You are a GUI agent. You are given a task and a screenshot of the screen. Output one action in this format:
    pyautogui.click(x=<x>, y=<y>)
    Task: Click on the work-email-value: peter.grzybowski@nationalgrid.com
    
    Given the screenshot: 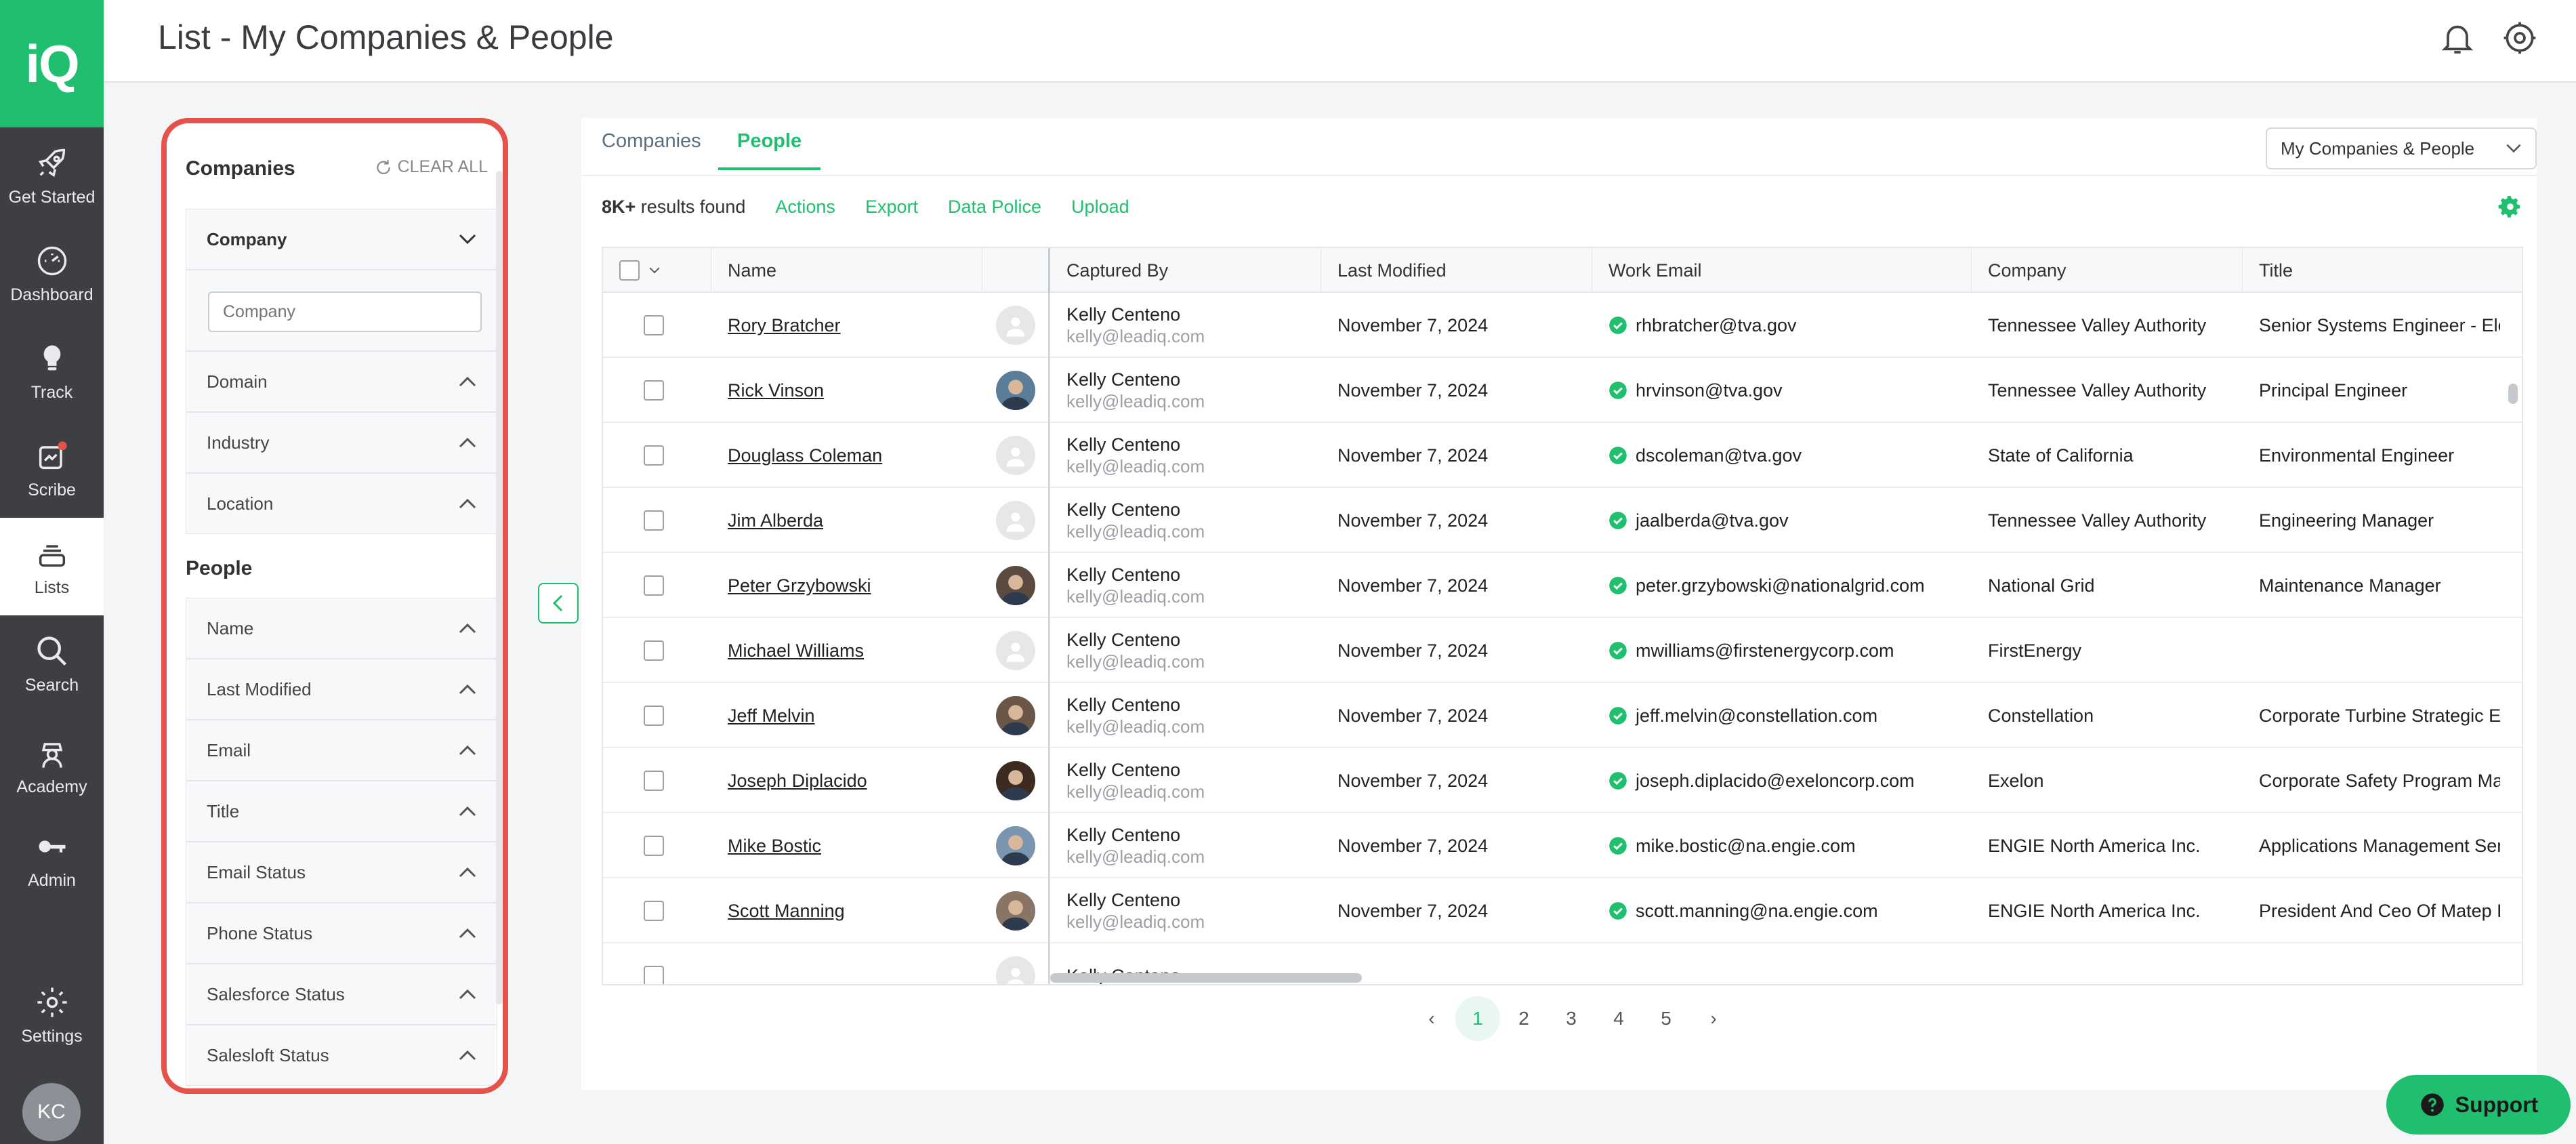 What is the action you would take?
    pyautogui.click(x=1780, y=585)
    